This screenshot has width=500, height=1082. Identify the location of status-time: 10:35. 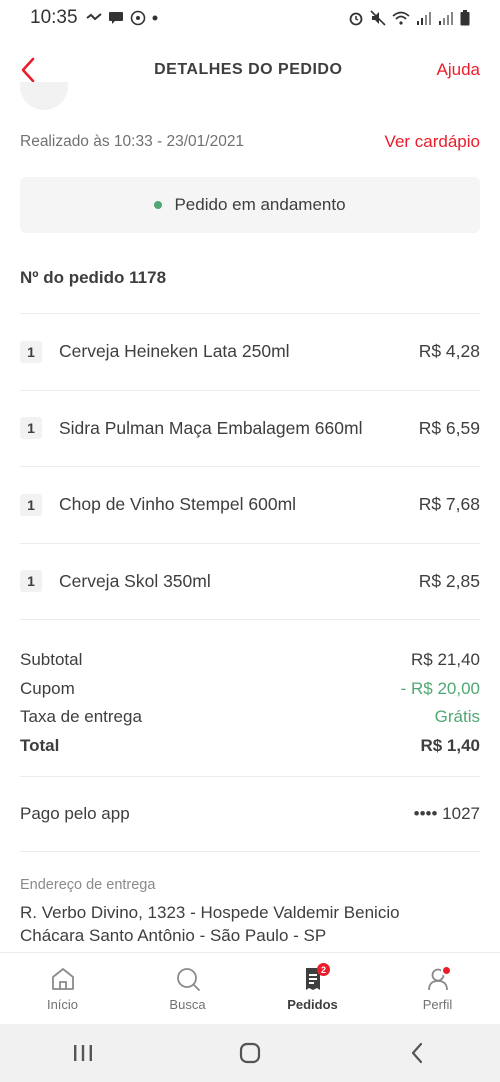
(54, 17).